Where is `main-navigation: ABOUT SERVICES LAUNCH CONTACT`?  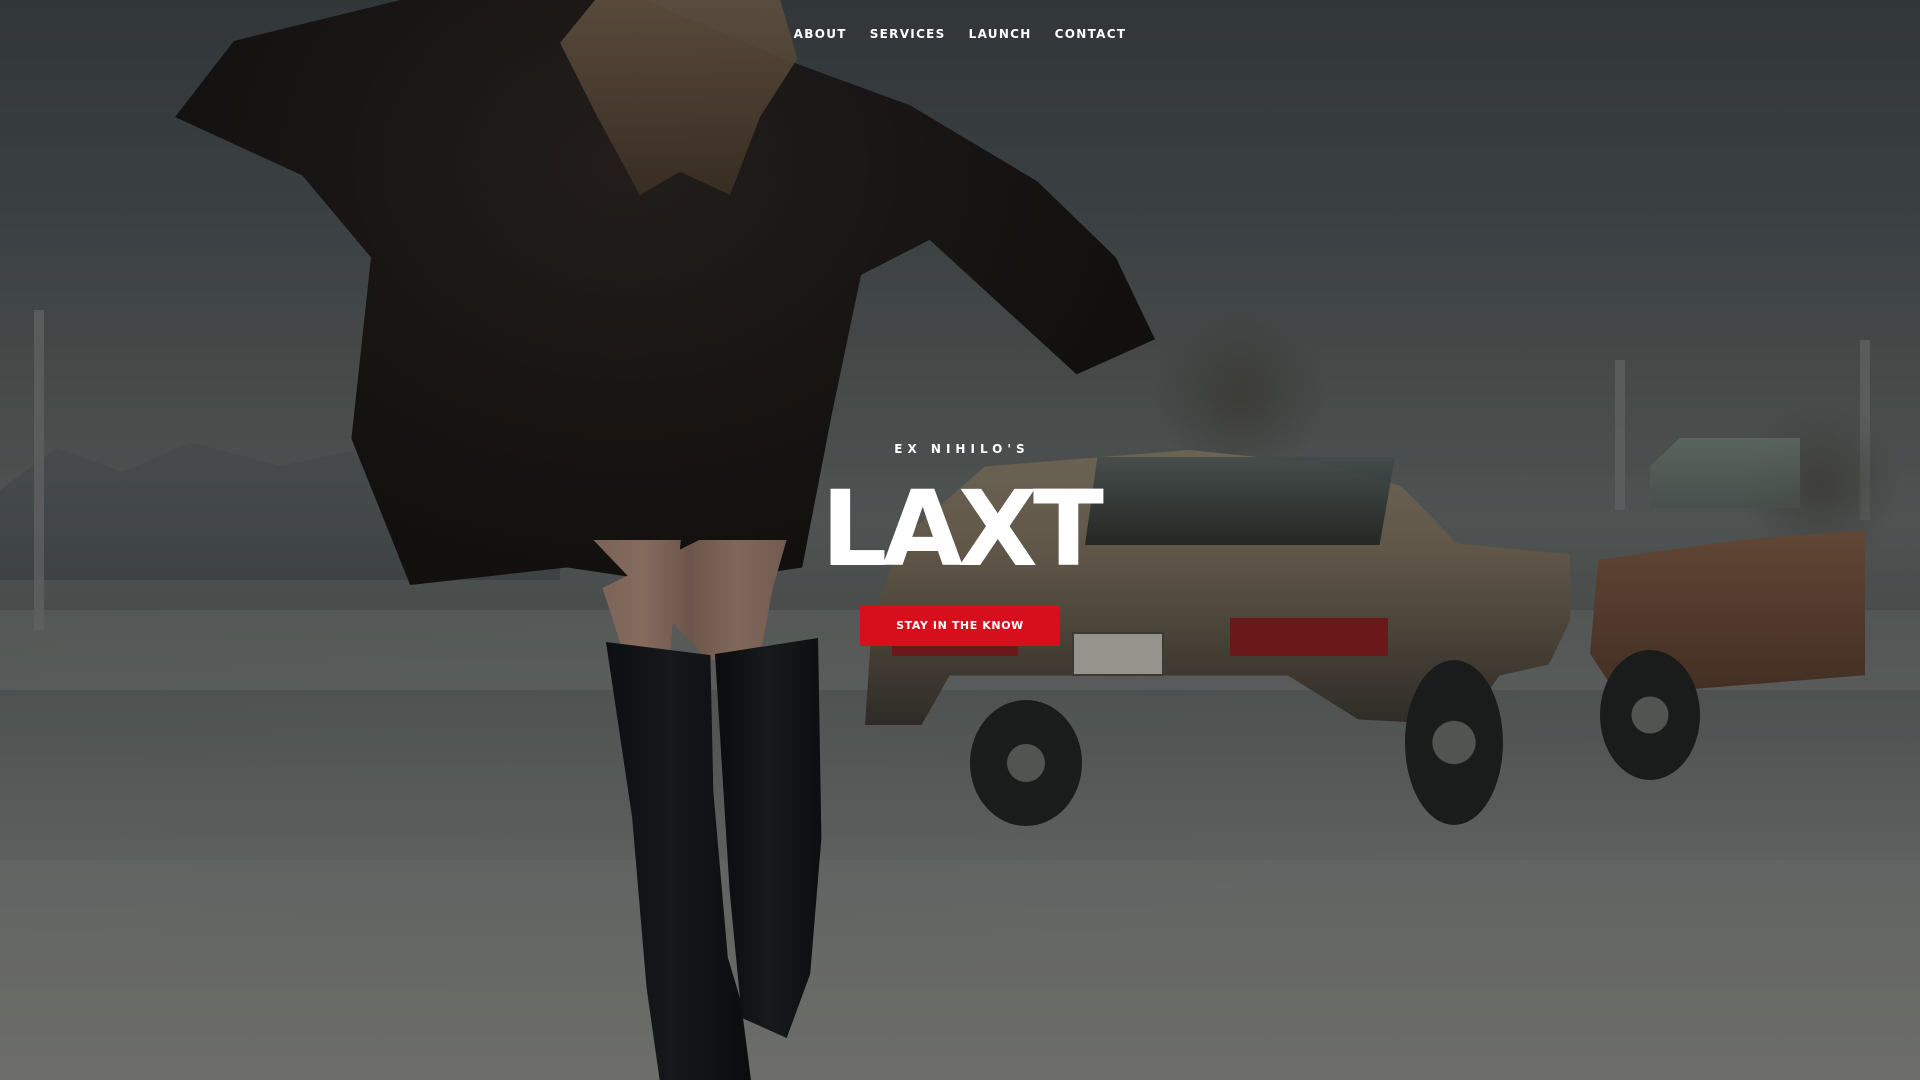 main-navigation: ABOUT SERVICES LAUNCH CONTACT is located at coordinates (960, 34).